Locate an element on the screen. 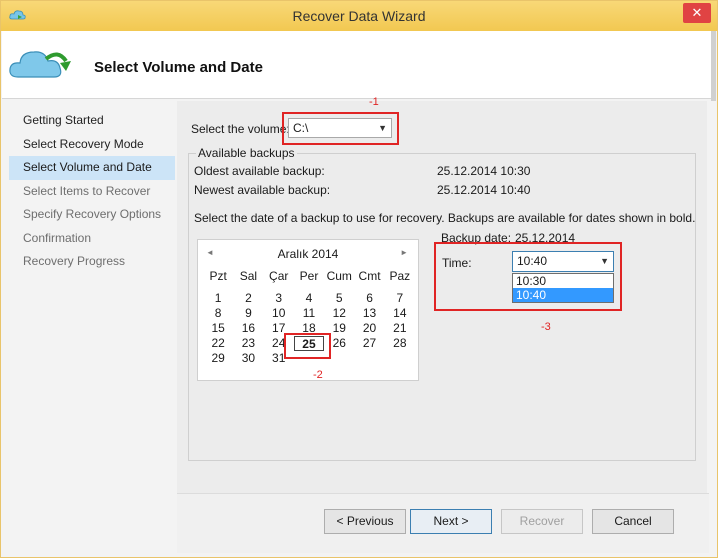 The width and height of the screenshot is (718, 558). calendar-day: 13 is located at coordinates (369, 313).